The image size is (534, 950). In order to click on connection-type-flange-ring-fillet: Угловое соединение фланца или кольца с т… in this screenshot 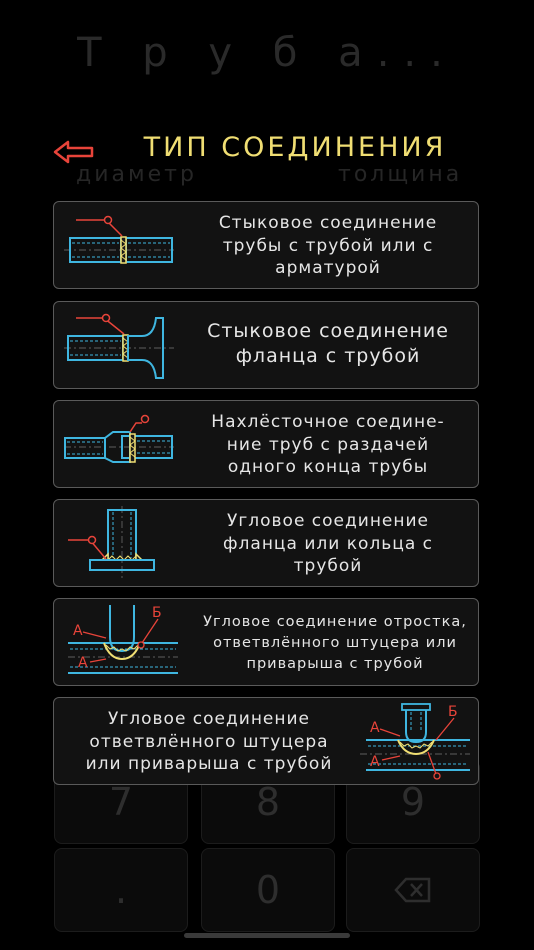, I will do `click(266, 543)`.